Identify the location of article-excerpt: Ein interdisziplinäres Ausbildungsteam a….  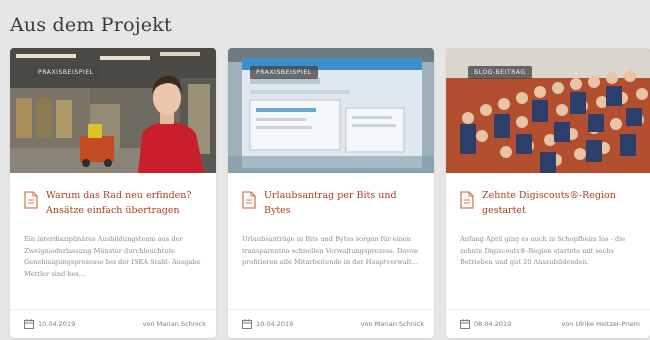
(112, 256).